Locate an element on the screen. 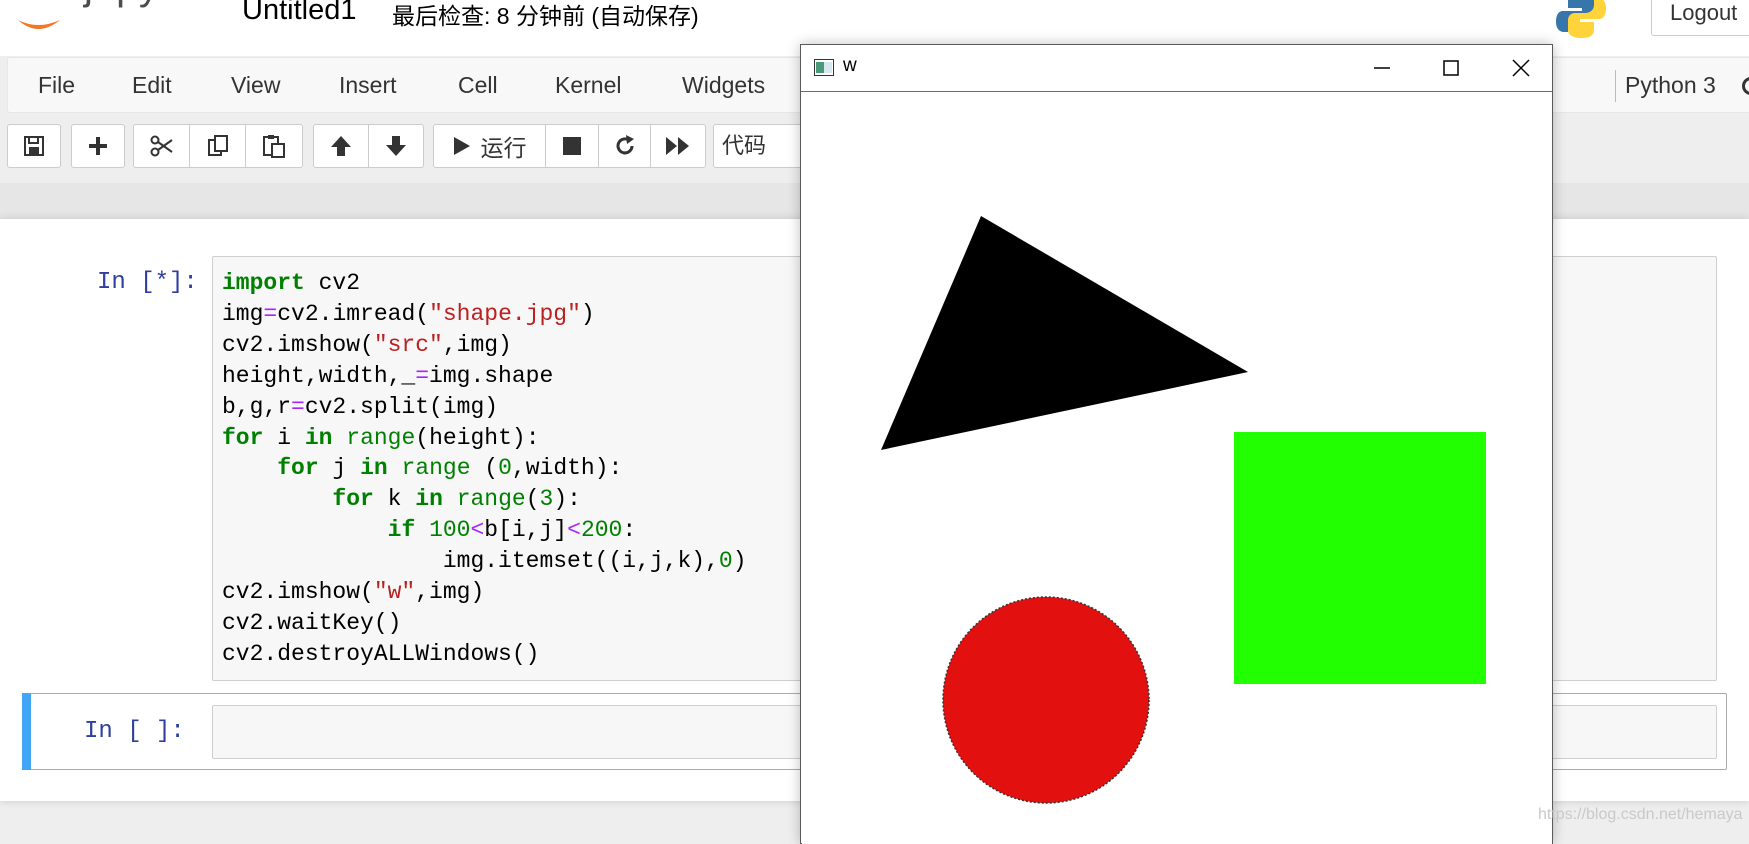 The width and height of the screenshot is (1749, 844). run-label: 运行 is located at coordinates (503, 148).